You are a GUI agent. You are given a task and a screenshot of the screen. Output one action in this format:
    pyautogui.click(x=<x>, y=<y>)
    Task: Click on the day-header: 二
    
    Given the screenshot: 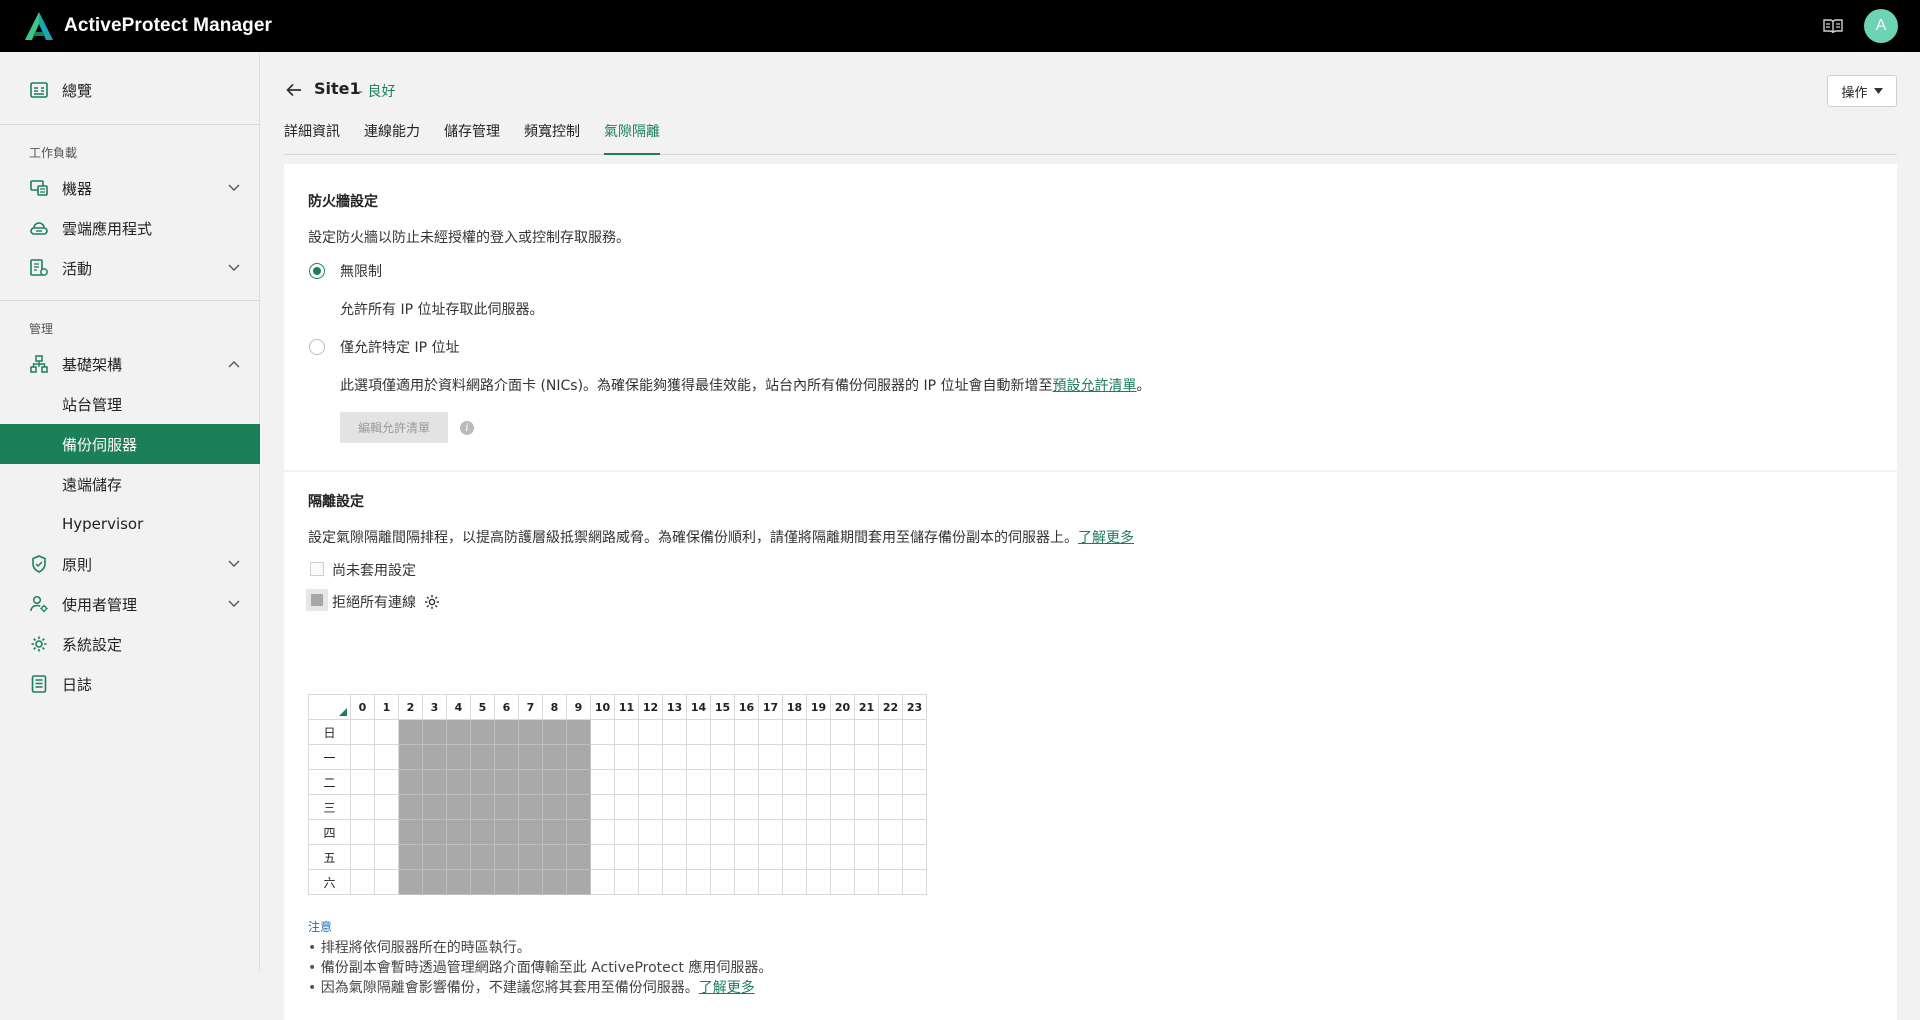 What is the action you would take?
    pyautogui.click(x=329, y=782)
    